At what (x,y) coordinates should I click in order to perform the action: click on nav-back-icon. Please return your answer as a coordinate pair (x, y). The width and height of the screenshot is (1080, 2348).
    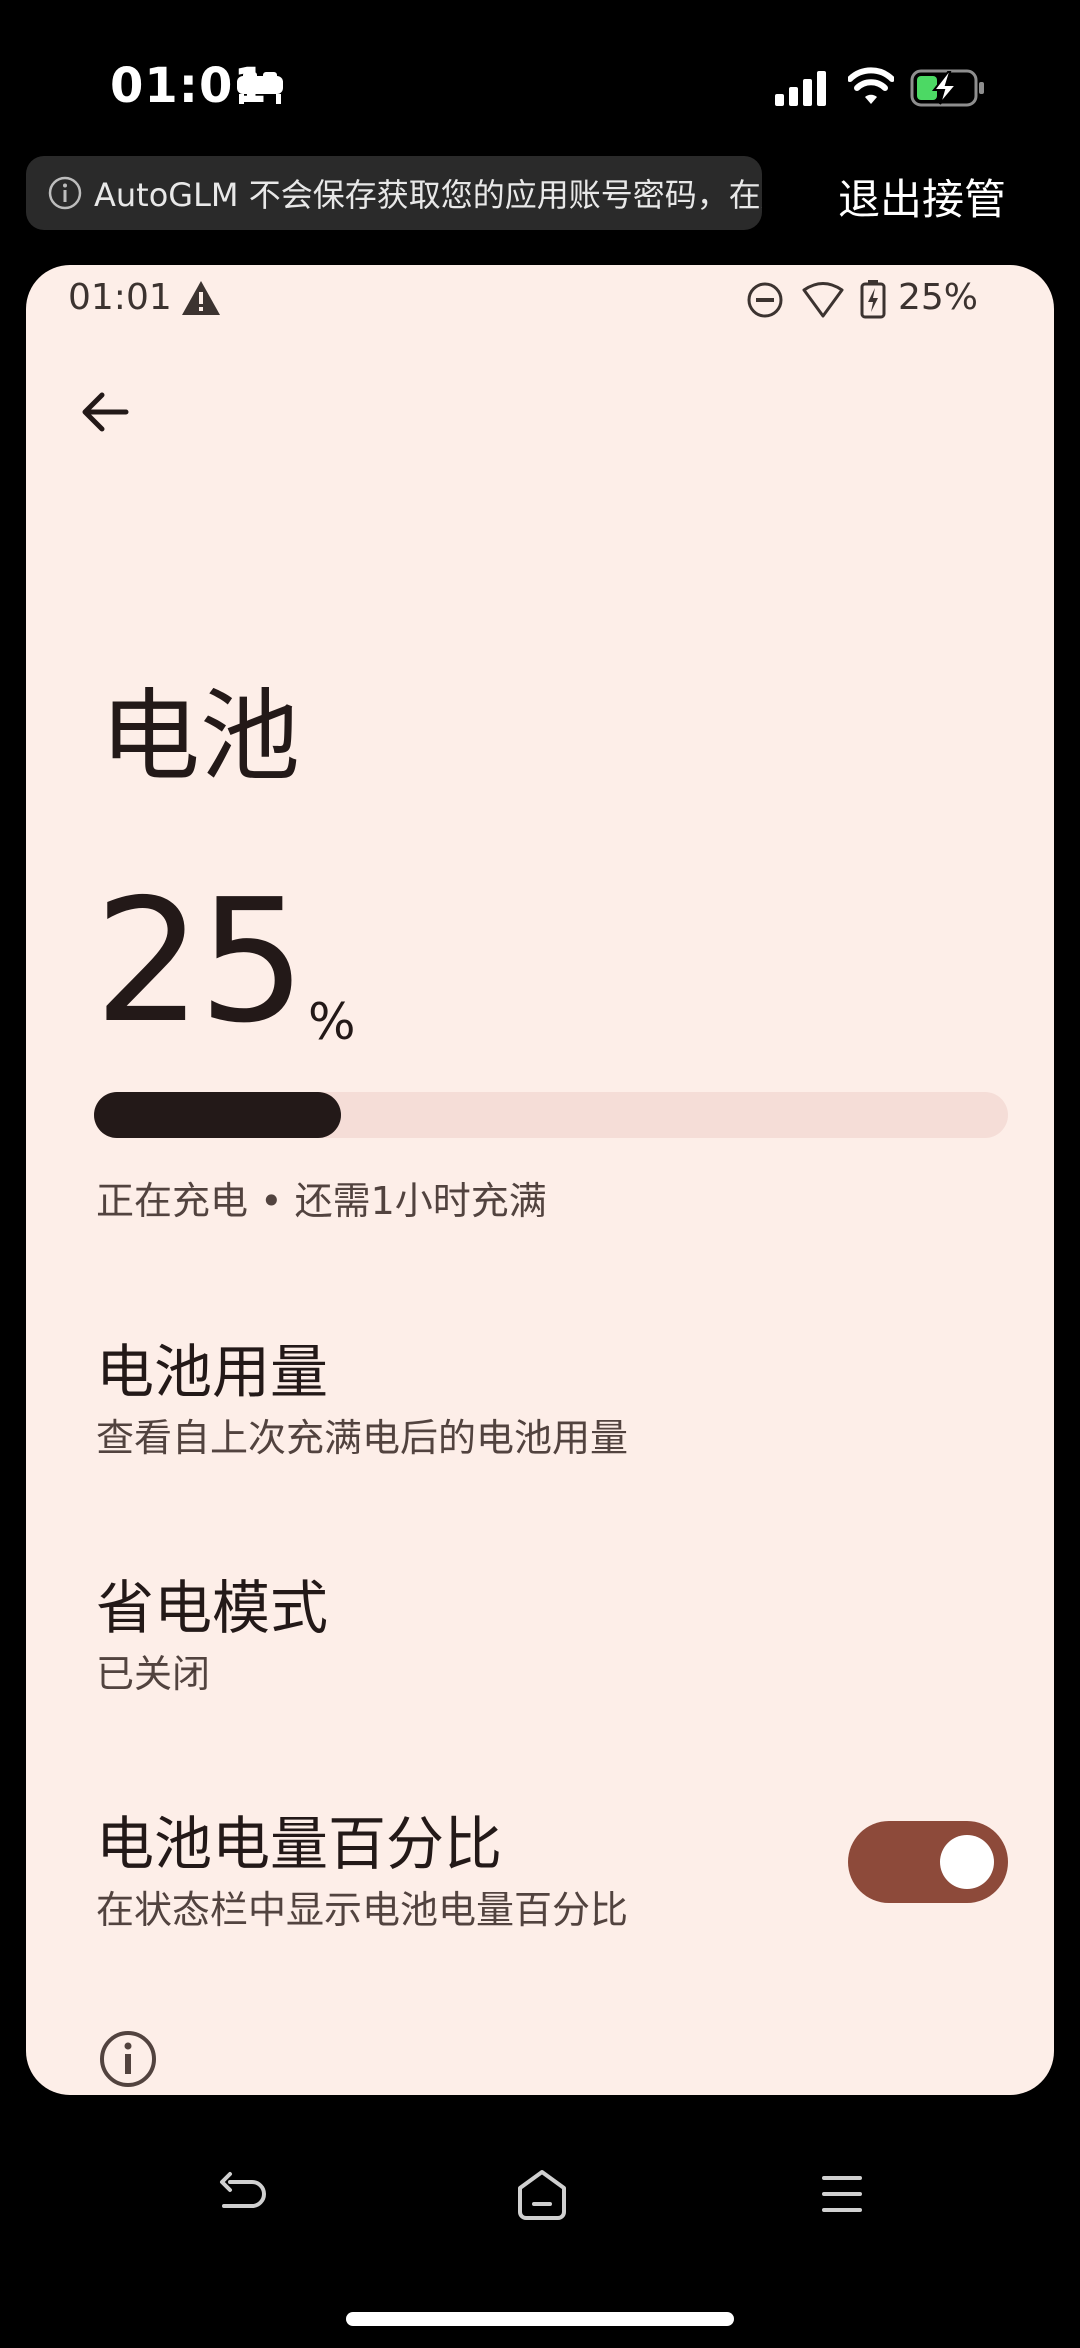
    Looking at the image, I should click on (242, 2195).